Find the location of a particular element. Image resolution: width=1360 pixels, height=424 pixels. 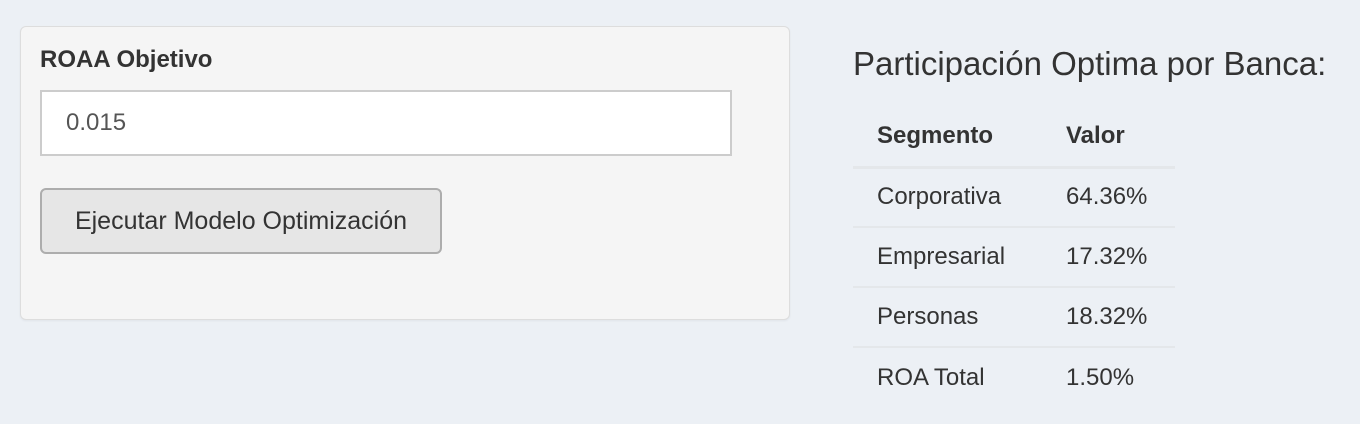

roaa-objetivo-input is located at coordinates (386, 123).